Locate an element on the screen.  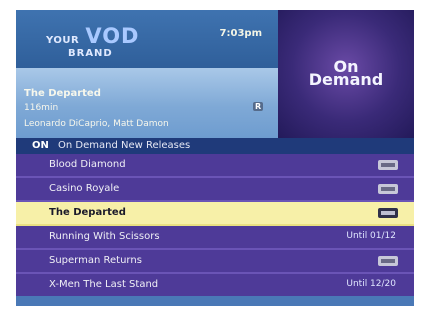
availability-text: Until 01/12 is located at coordinates (371, 236).